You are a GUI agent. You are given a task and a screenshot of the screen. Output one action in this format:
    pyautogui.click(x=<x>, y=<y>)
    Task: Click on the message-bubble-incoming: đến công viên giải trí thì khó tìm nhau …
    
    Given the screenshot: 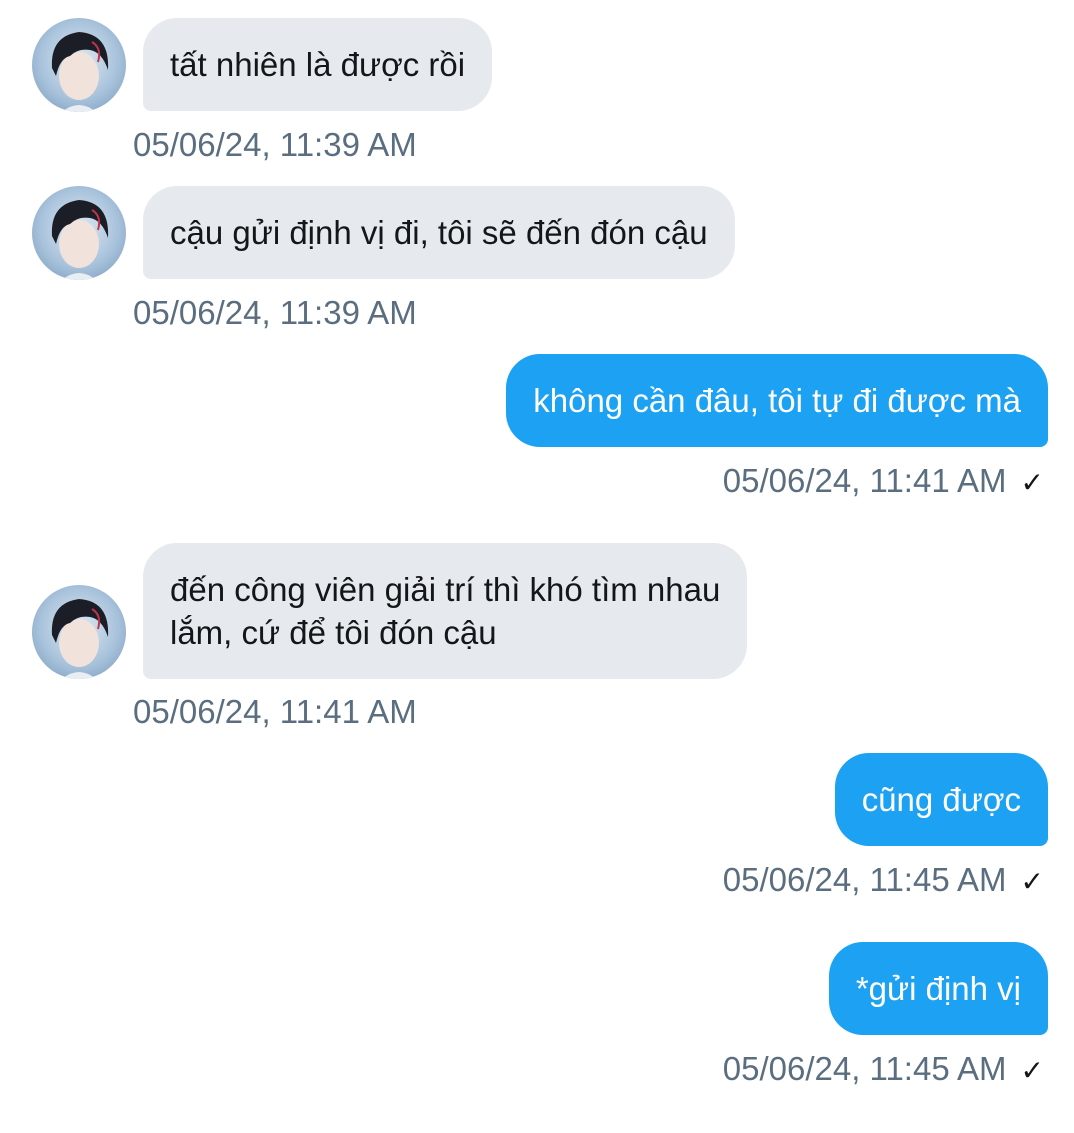 What is the action you would take?
    pyautogui.click(x=445, y=611)
    